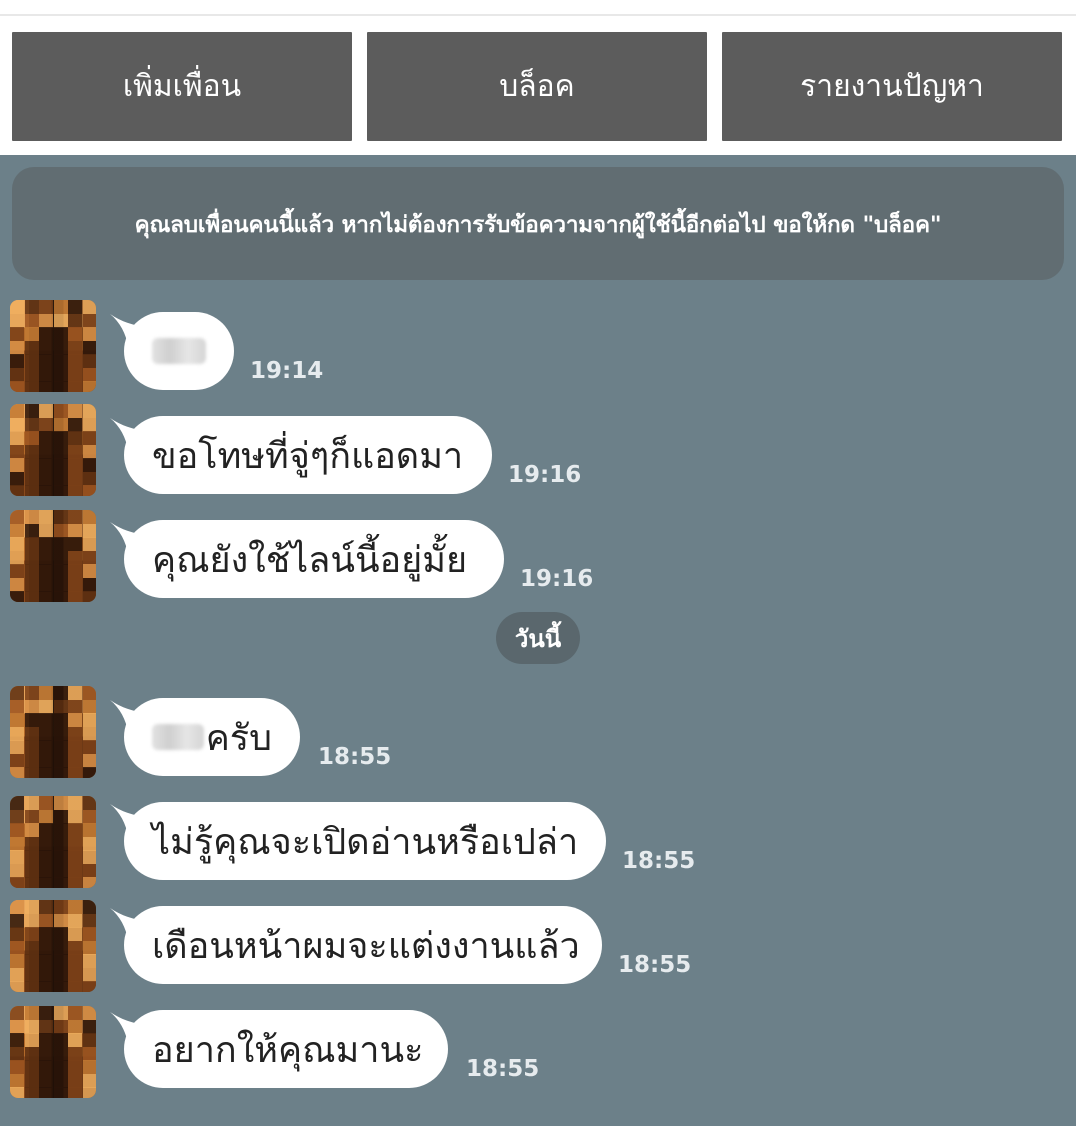 Image resolution: width=1076 pixels, height=1126 pixels. Describe the element at coordinates (308, 455) in the screenshot. I see `message-bubble: ขอโทษที่จู่ๆก็แอดมา` at that location.